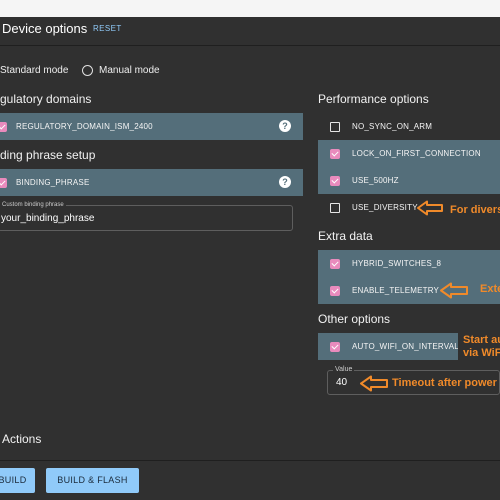 This screenshot has height=500, width=500. I want to click on telemetry-annotation: Exte, so click(490, 289).